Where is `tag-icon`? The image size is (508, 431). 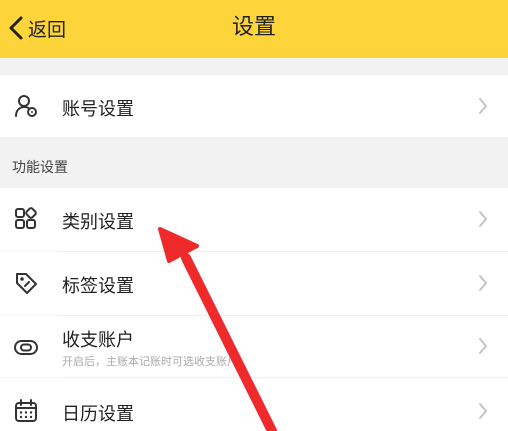 tag-icon is located at coordinates (26, 283).